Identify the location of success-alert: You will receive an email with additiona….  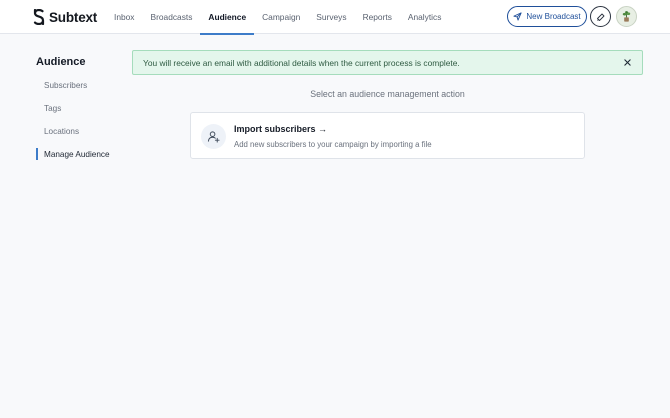
(387, 62).